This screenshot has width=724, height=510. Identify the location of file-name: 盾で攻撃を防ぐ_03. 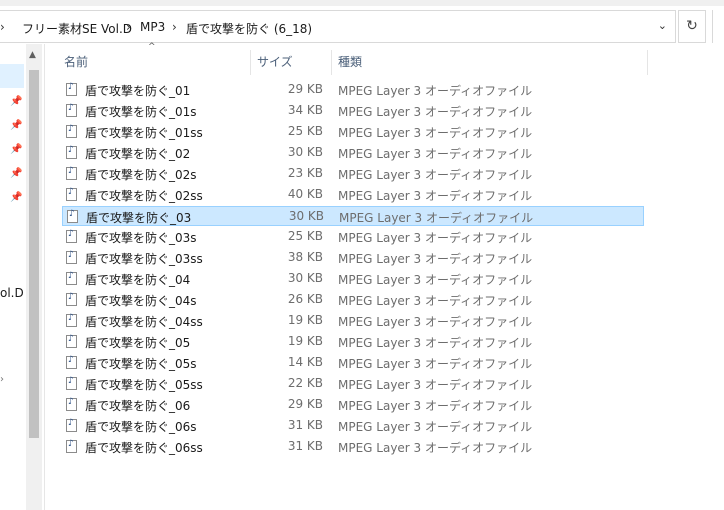
(139, 218).